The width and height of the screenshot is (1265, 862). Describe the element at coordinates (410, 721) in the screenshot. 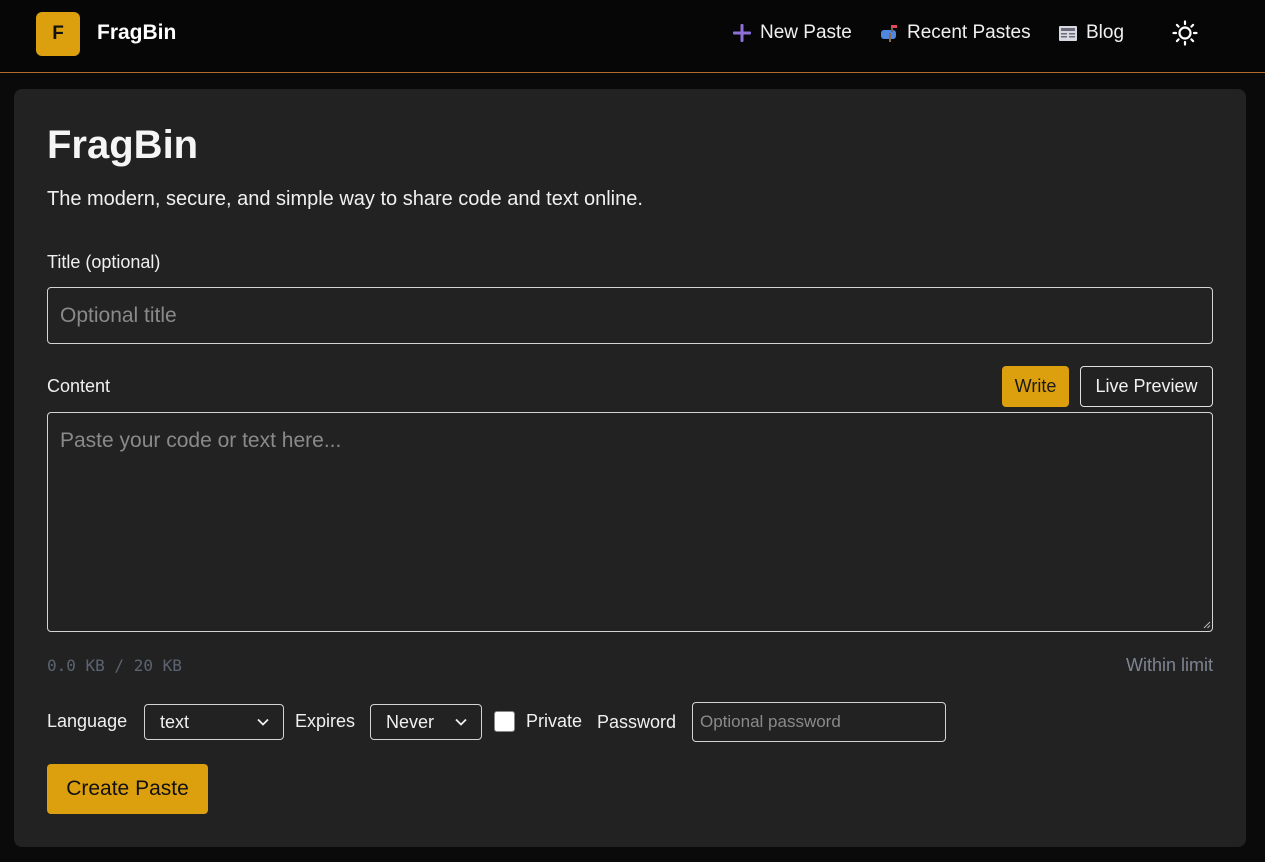

I see `expires-select-value: Never` at that location.